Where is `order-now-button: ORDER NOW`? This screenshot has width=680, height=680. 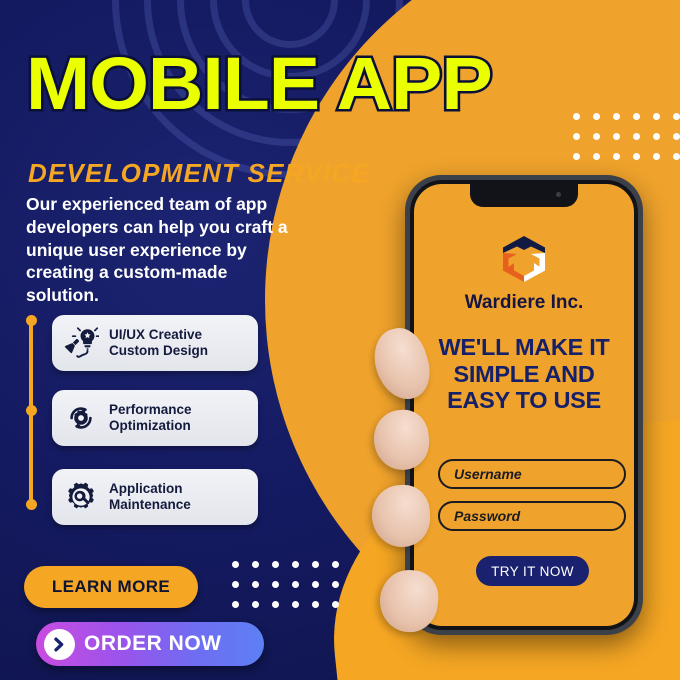 order-now-button: ORDER NOW is located at coordinates (150, 644).